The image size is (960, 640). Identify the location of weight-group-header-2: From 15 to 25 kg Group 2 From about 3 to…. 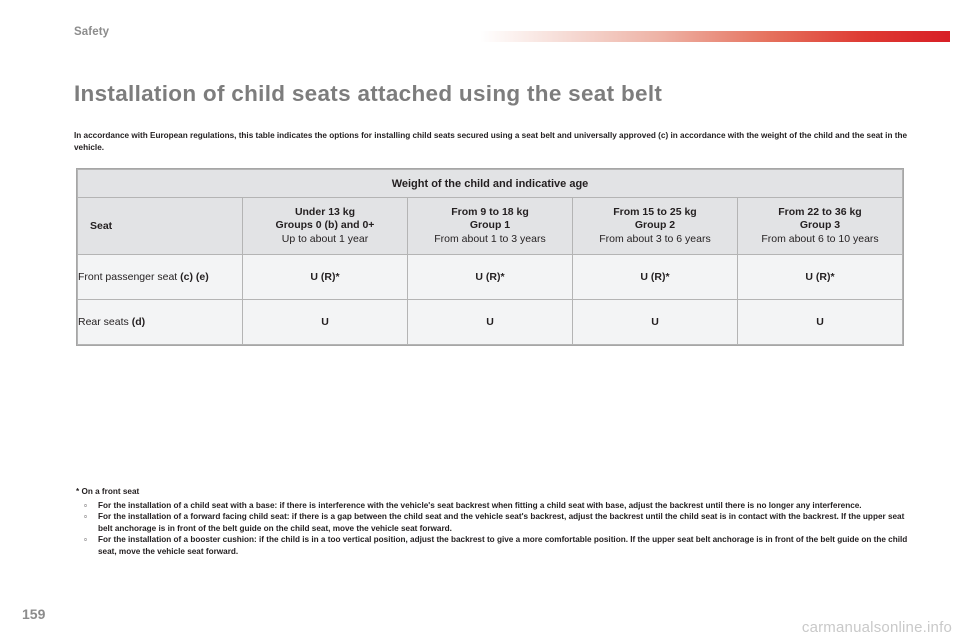
(655, 226).